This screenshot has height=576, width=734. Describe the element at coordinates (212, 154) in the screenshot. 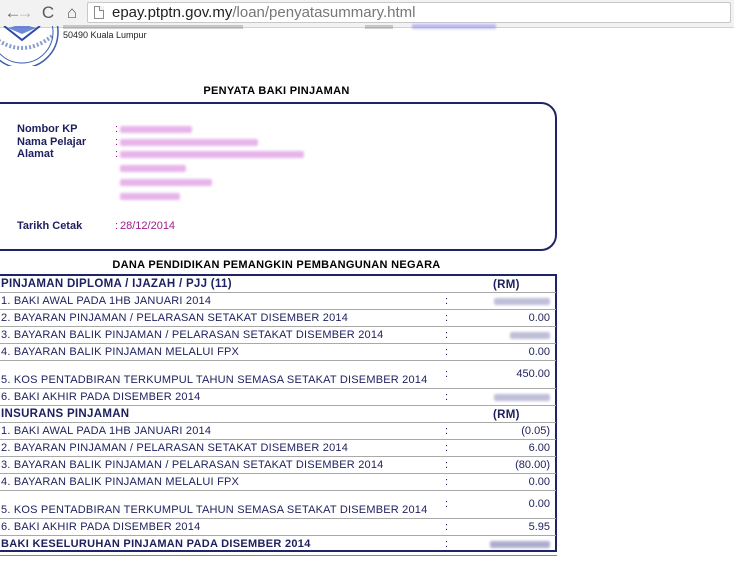

I see `alamat-line-1-blurred` at that location.